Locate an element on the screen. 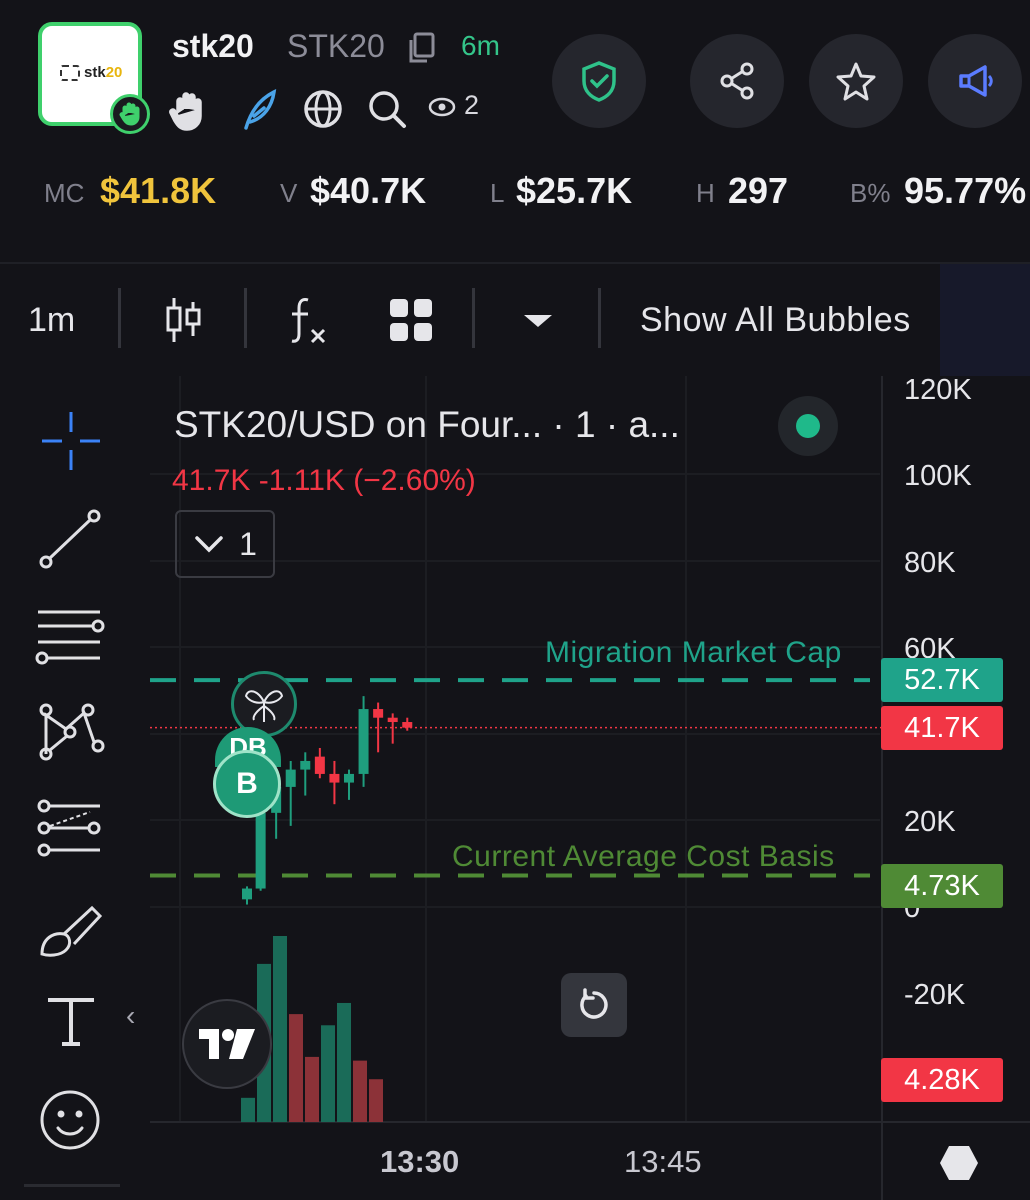  fib-retracement-icon is located at coordinates (70, 831).